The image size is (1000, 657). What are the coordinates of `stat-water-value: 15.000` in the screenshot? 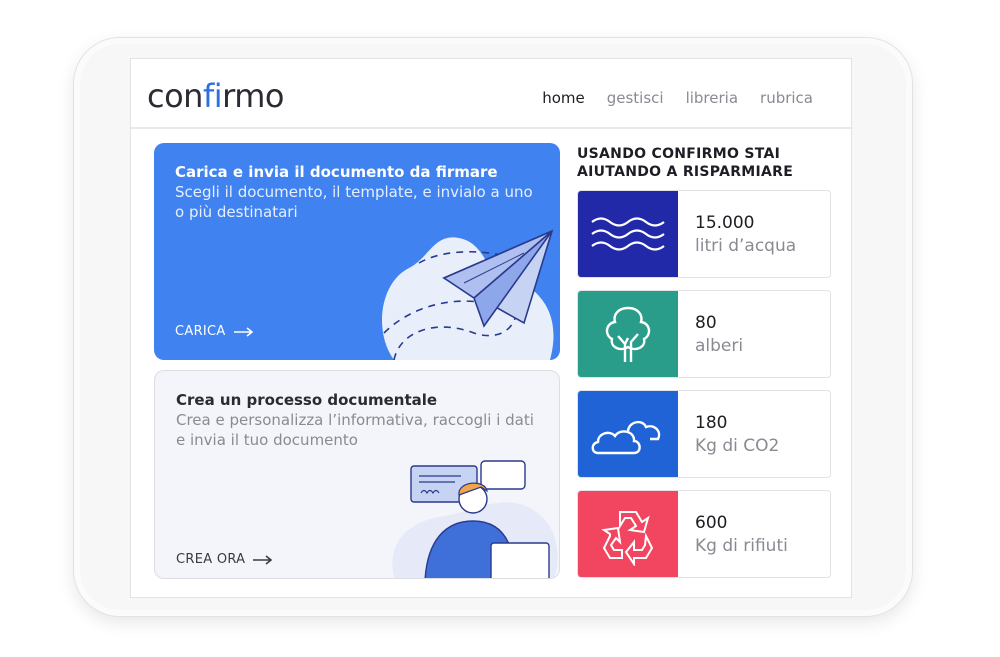 It's located at (725, 223).